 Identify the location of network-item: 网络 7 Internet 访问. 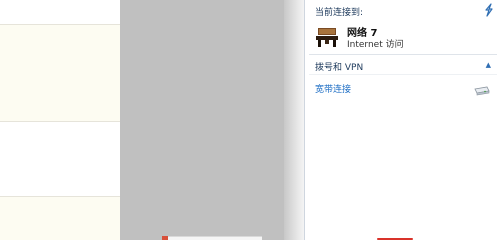
(403, 37).